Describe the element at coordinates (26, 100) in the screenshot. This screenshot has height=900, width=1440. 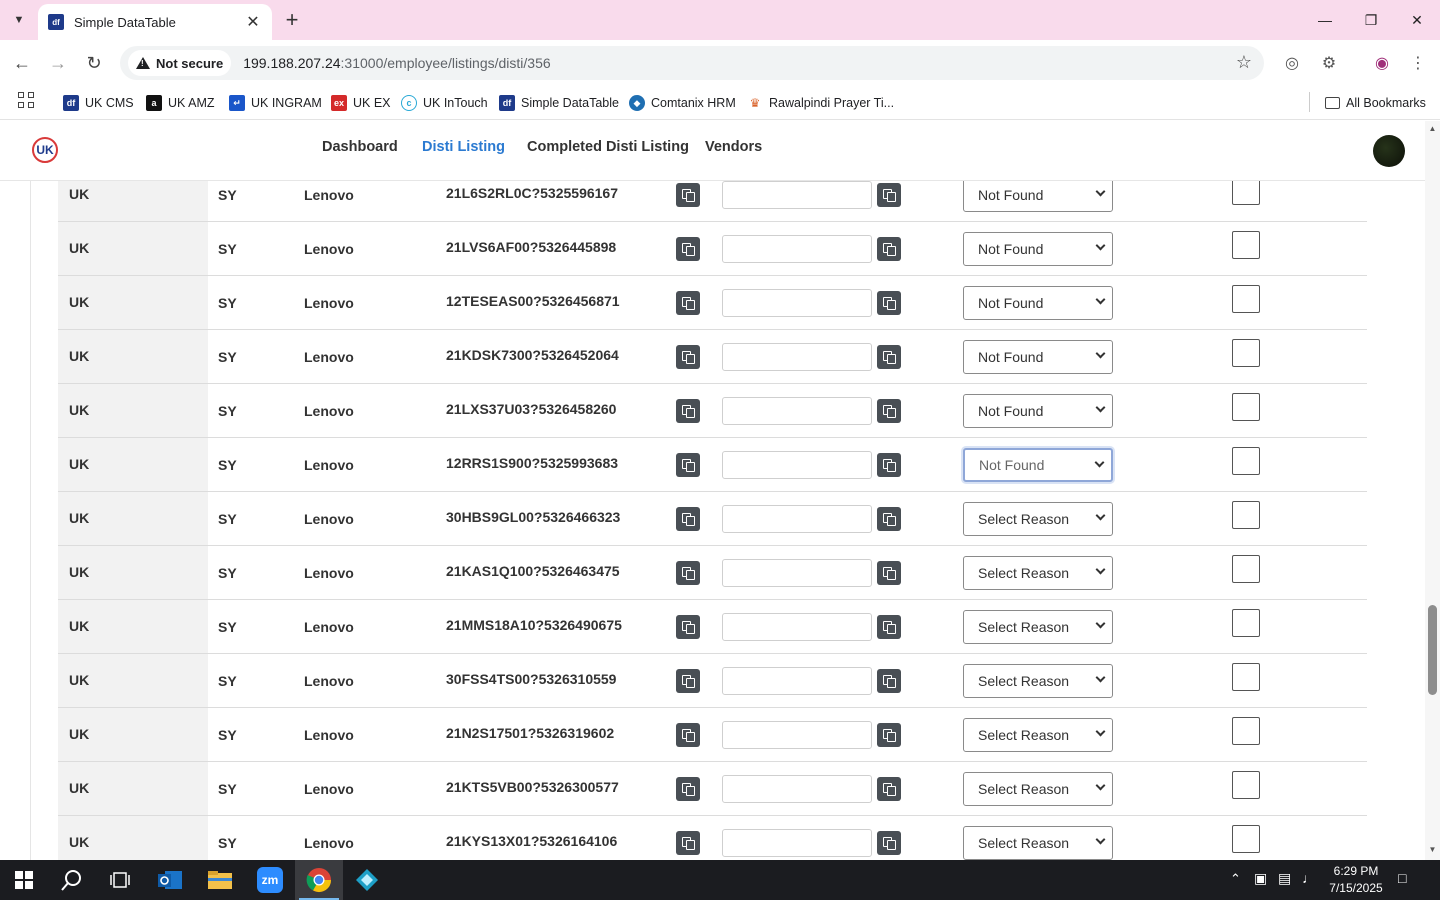
I see `apps-grid-icon` at that location.